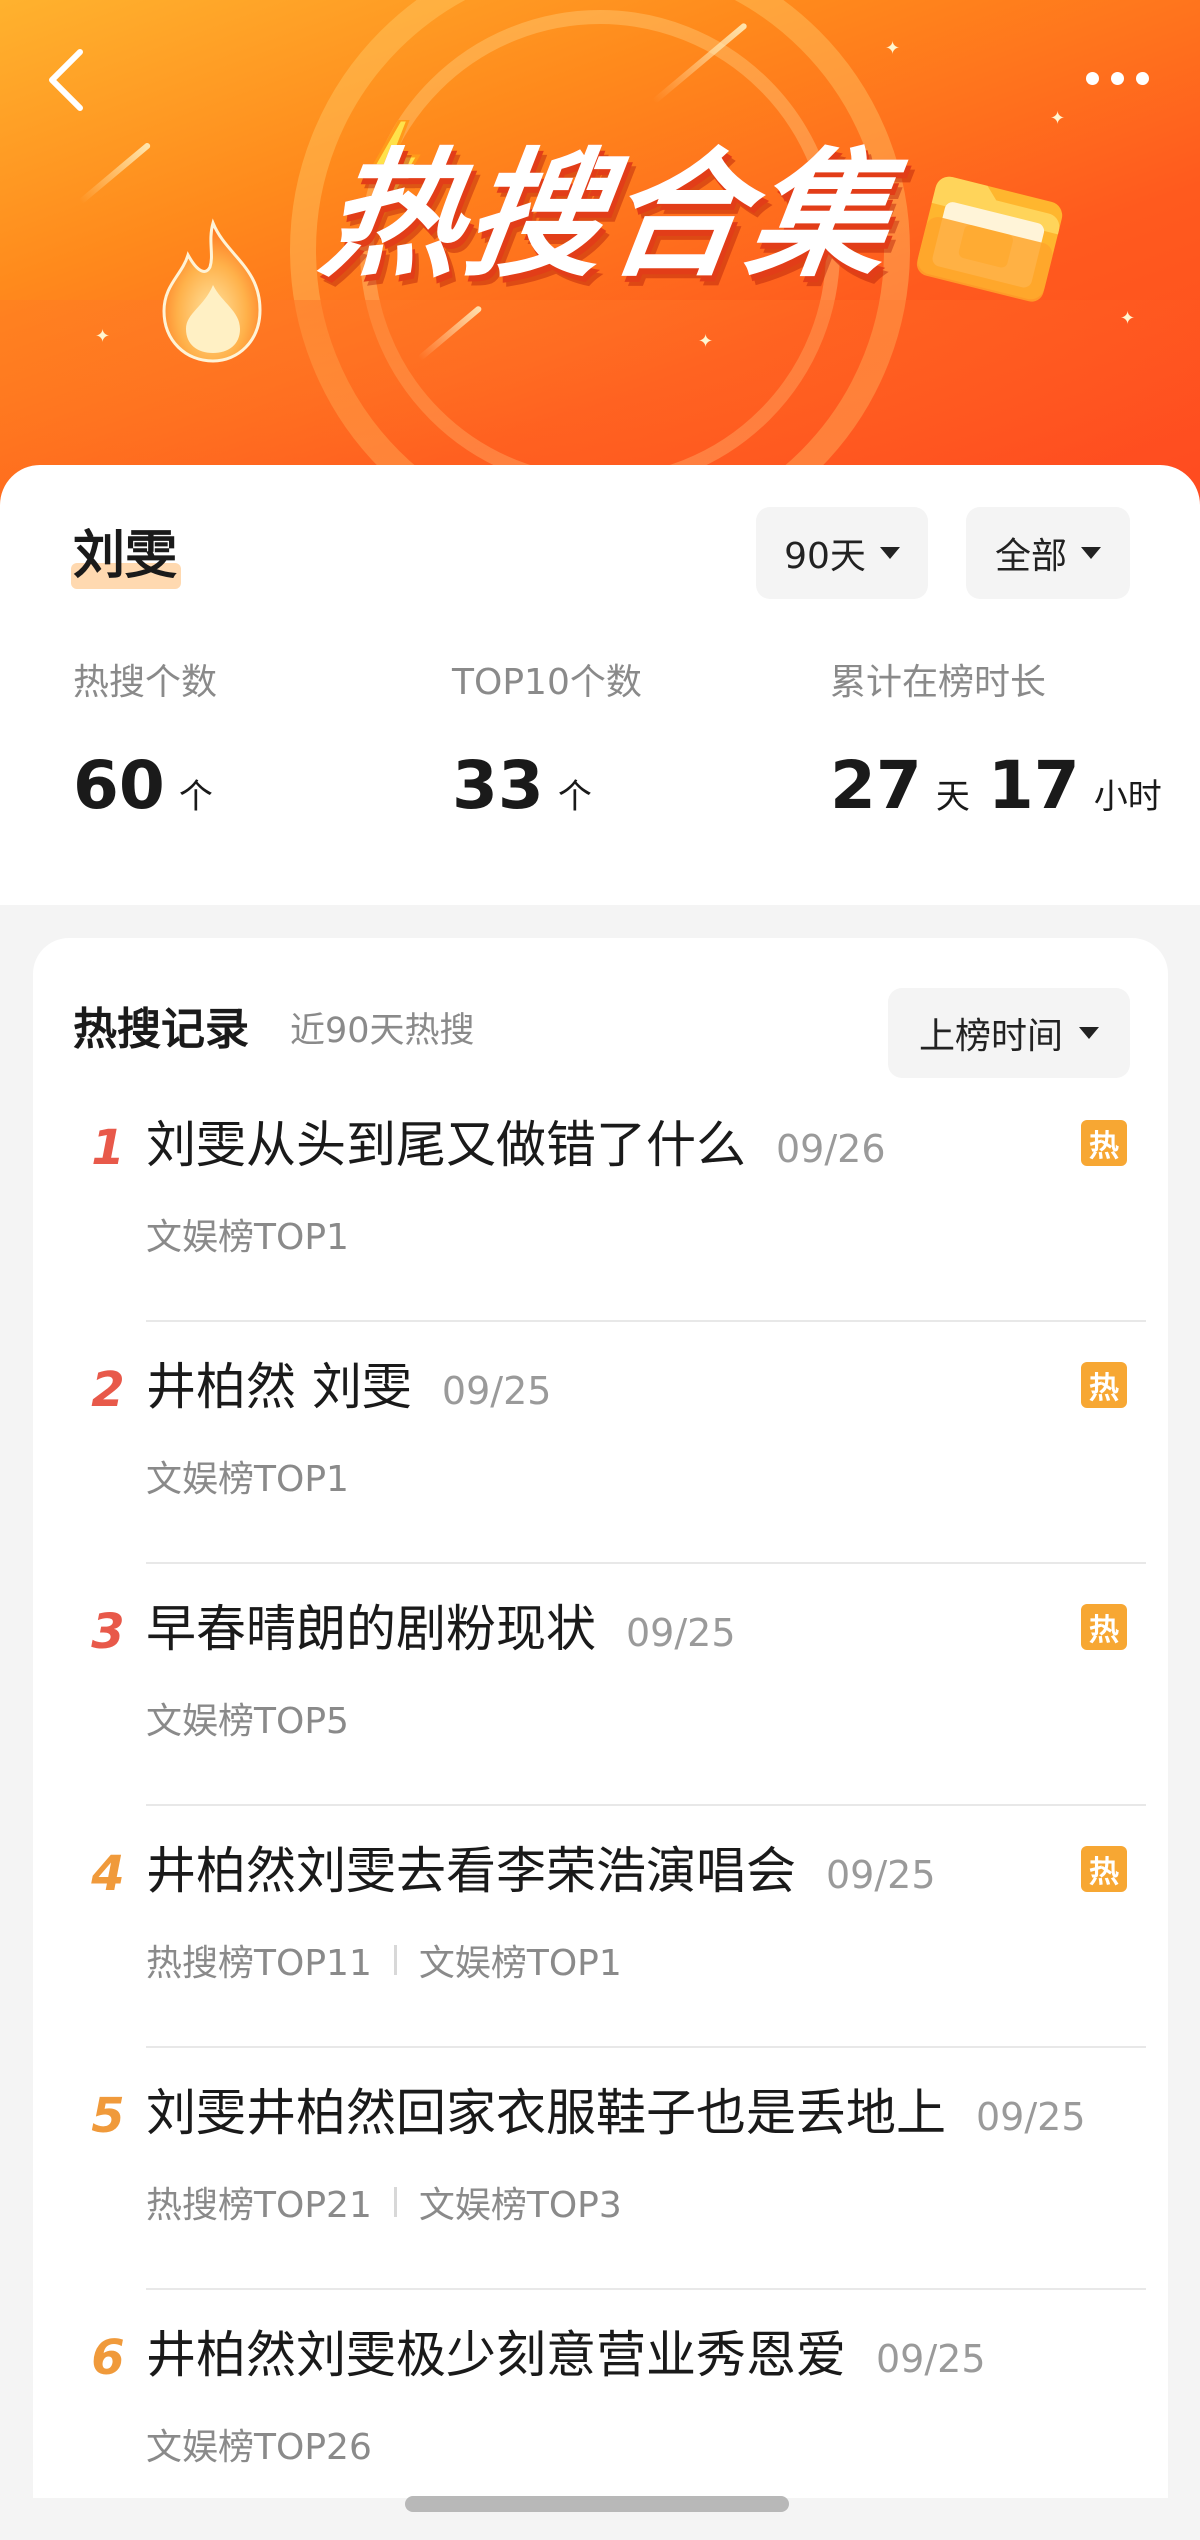  I want to click on rank-number: 3, so click(108, 1632).